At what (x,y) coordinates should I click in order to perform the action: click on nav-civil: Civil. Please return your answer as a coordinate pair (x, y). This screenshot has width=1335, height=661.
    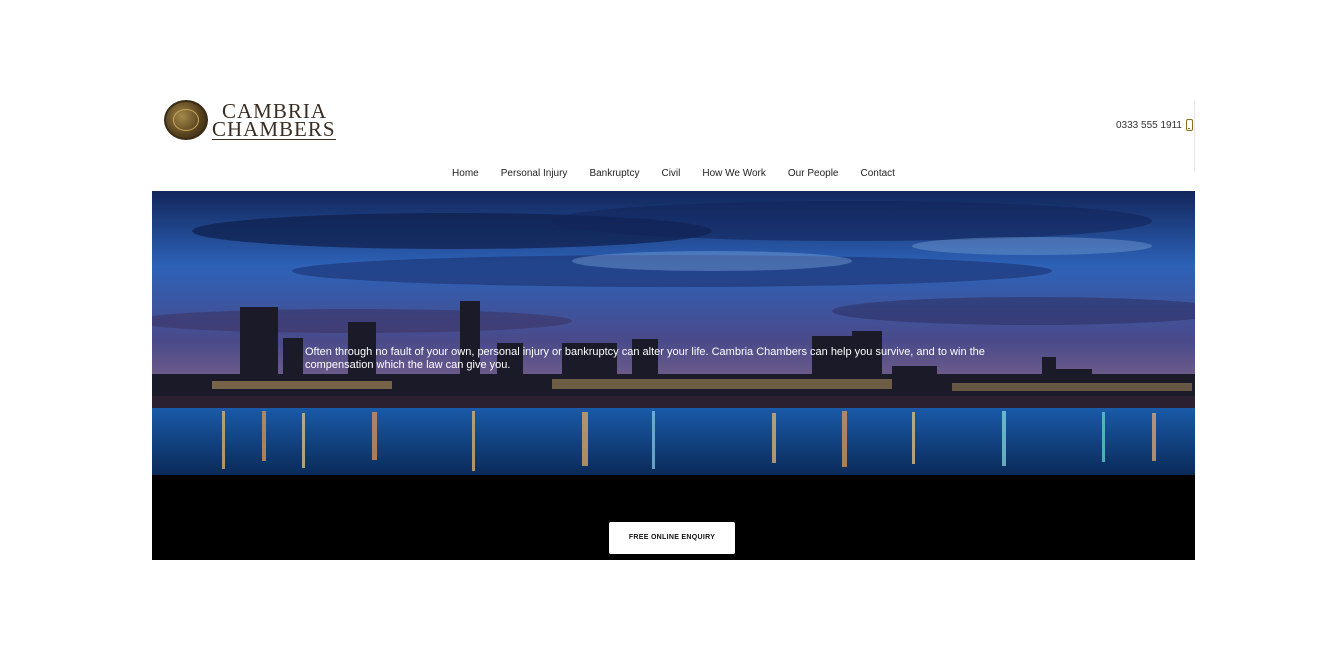
    Looking at the image, I should click on (670, 173).